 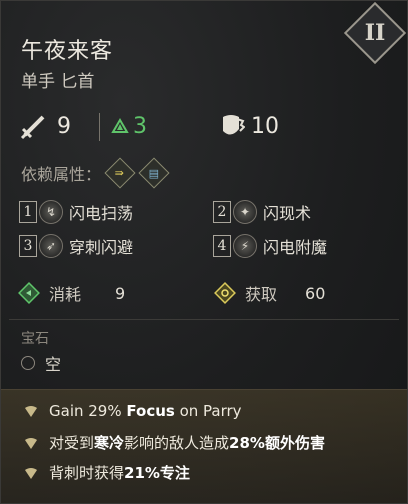 I want to click on sword-icon, so click(x=34, y=126).